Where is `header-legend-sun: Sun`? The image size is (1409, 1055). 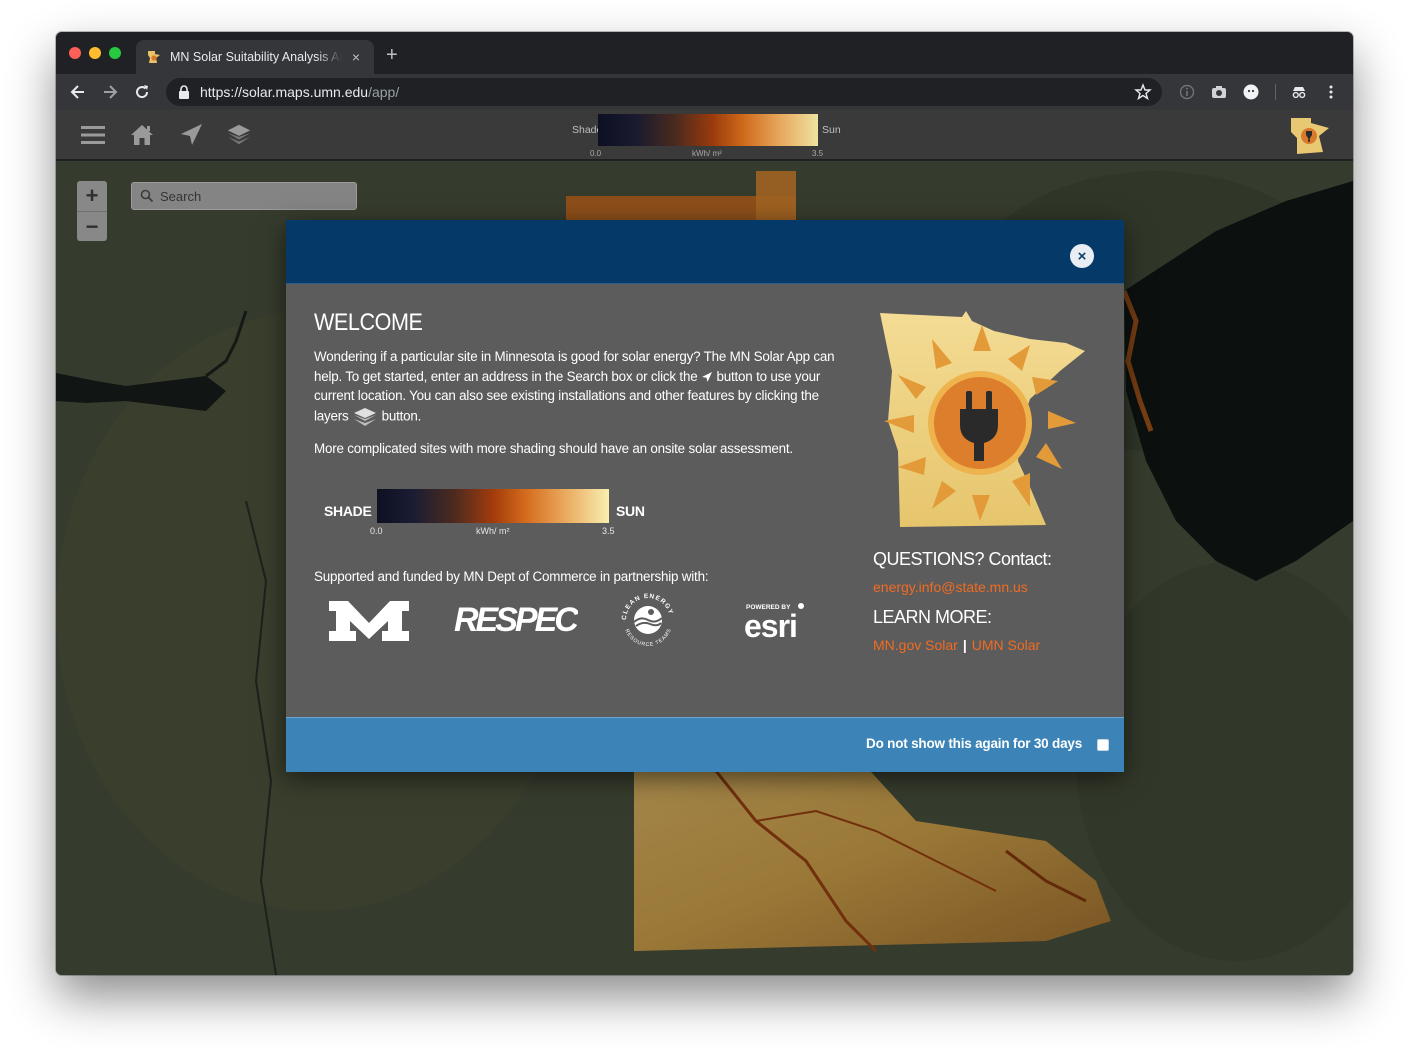
header-legend-sun: Sun is located at coordinates (831, 130).